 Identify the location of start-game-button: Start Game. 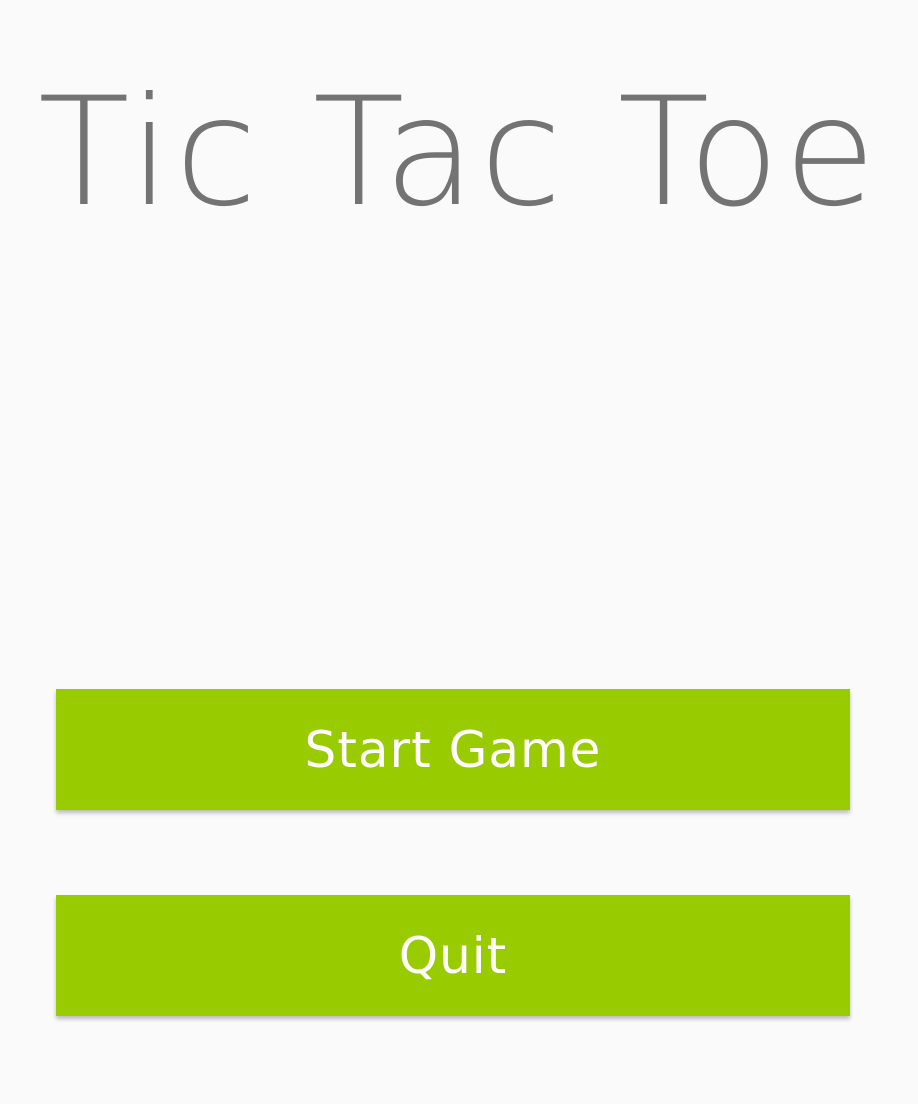
(453, 749).